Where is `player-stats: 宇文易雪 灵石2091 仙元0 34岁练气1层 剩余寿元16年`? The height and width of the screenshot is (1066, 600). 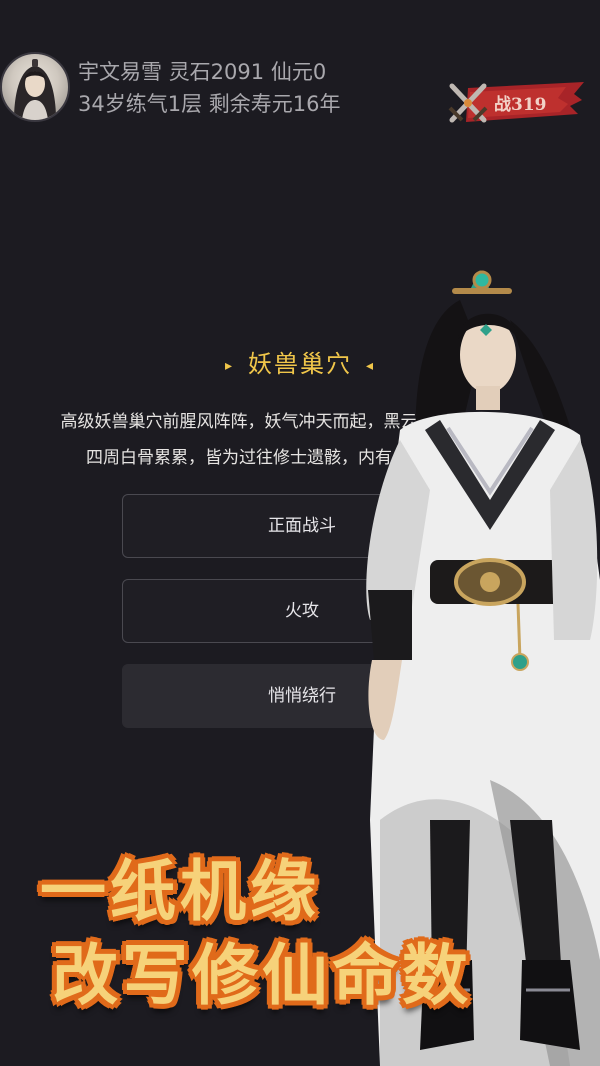 player-stats: 宇文易雪 灵石2091 仙元0 34岁练气1层 剩余寿元16年 is located at coordinates (209, 88).